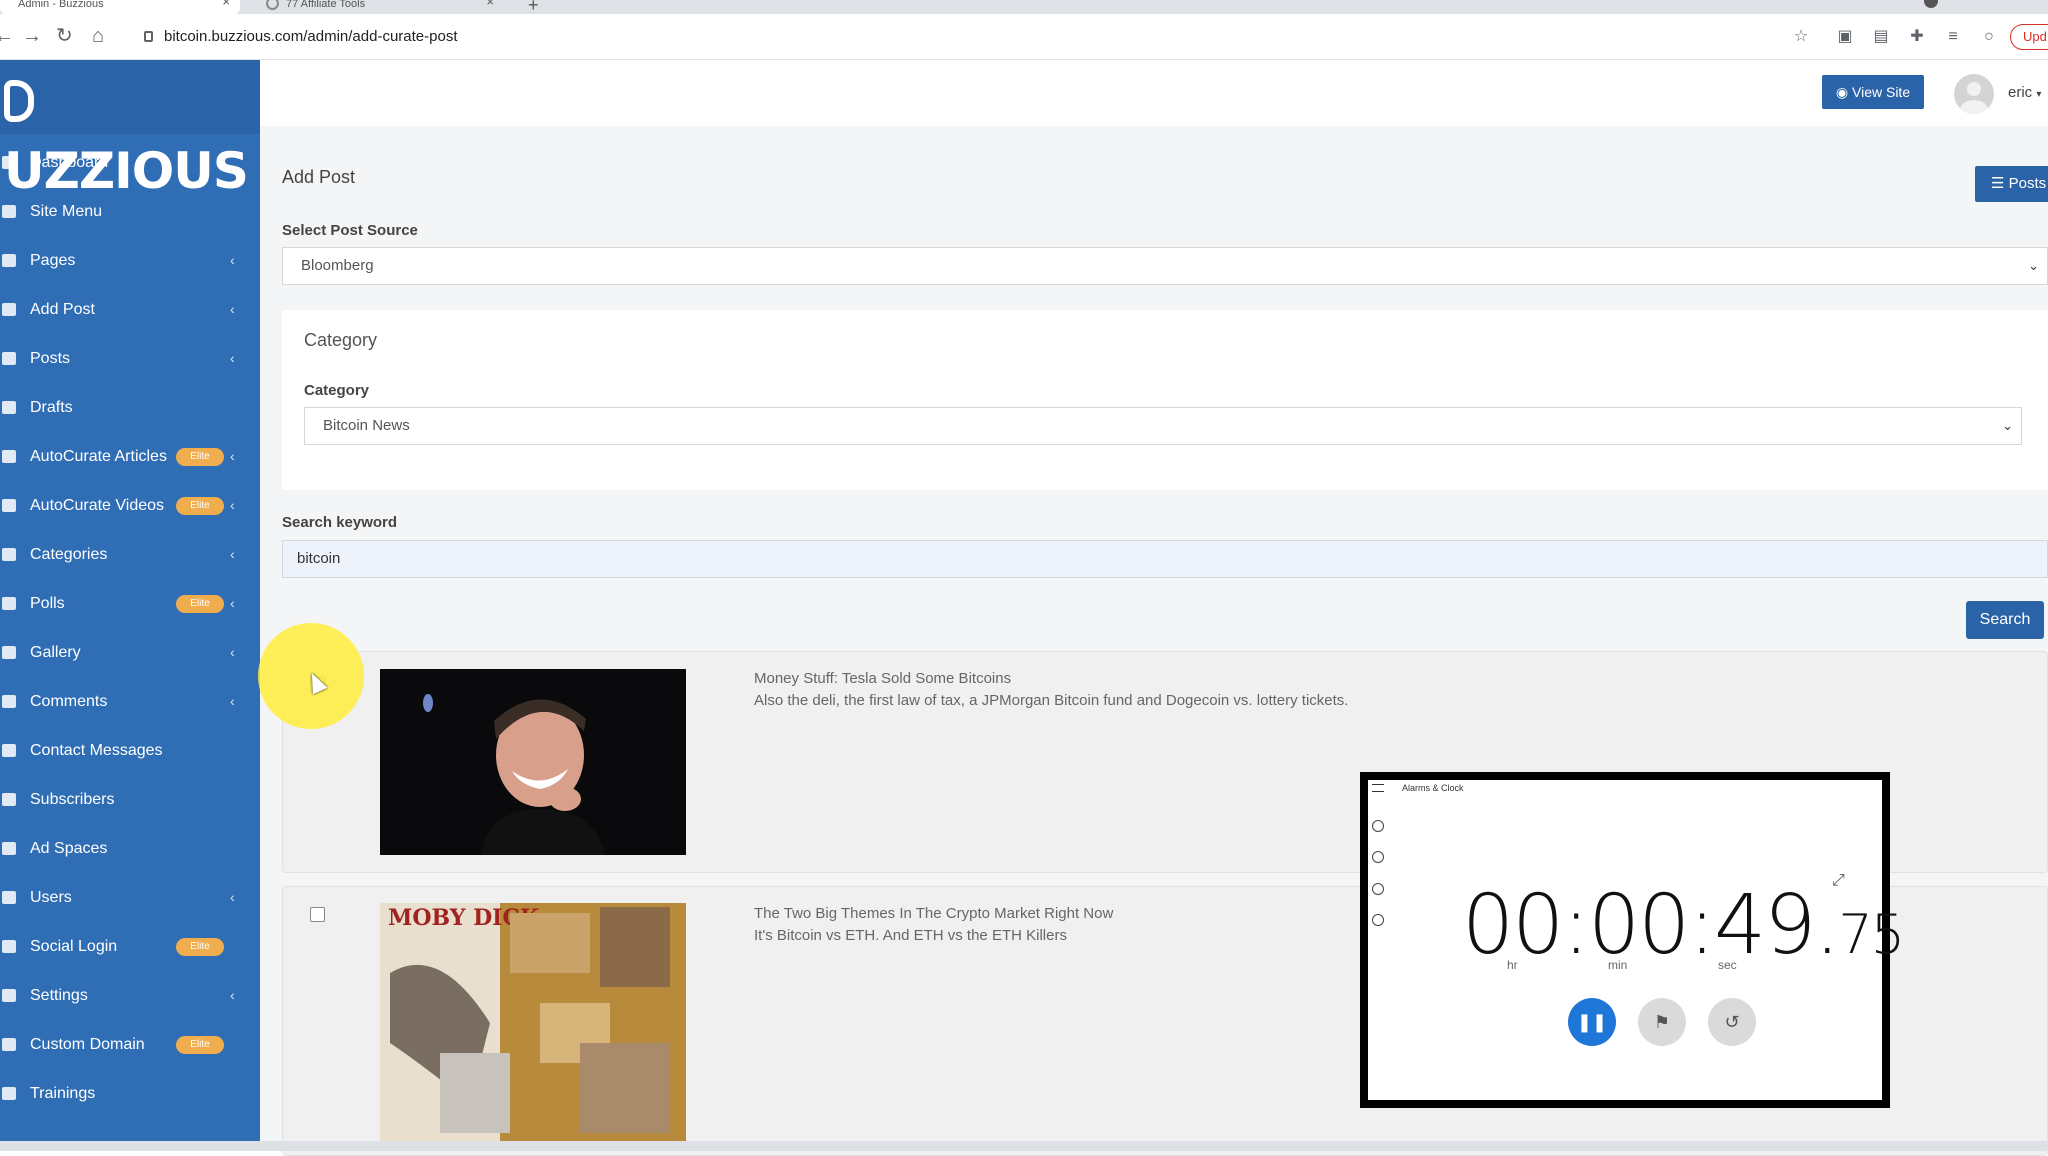 The height and width of the screenshot is (1156, 2048). Describe the element at coordinates (1651, 925) in the screenshot. I see `time-main: 00:00:49.` at that location.